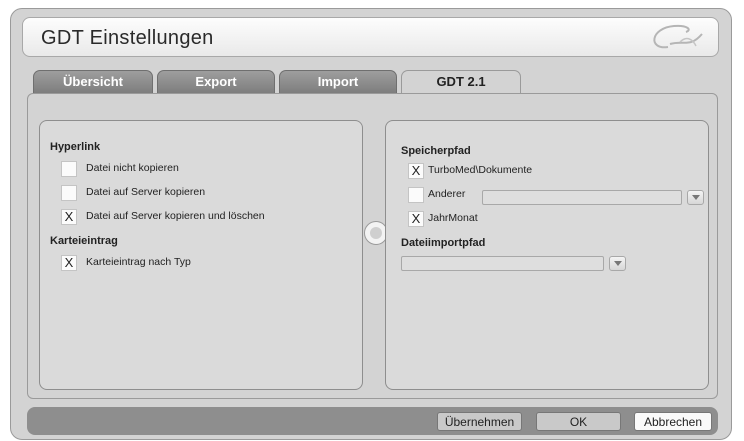 The image size is (744, 441). I want to click on dateiimportpfad-dropdown-button, so click(617, 263).